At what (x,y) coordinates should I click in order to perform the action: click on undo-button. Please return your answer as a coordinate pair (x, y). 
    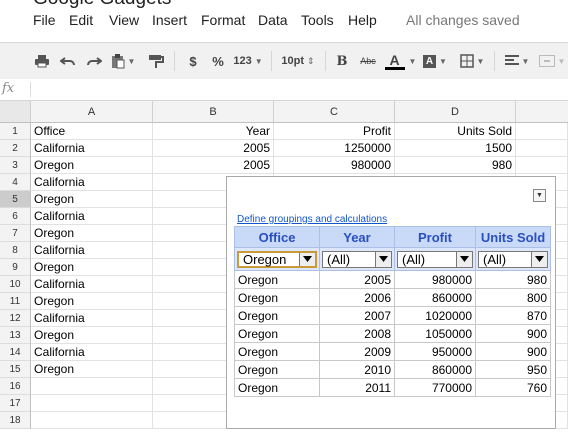
    Looking at the image, I should click on (68, 61).